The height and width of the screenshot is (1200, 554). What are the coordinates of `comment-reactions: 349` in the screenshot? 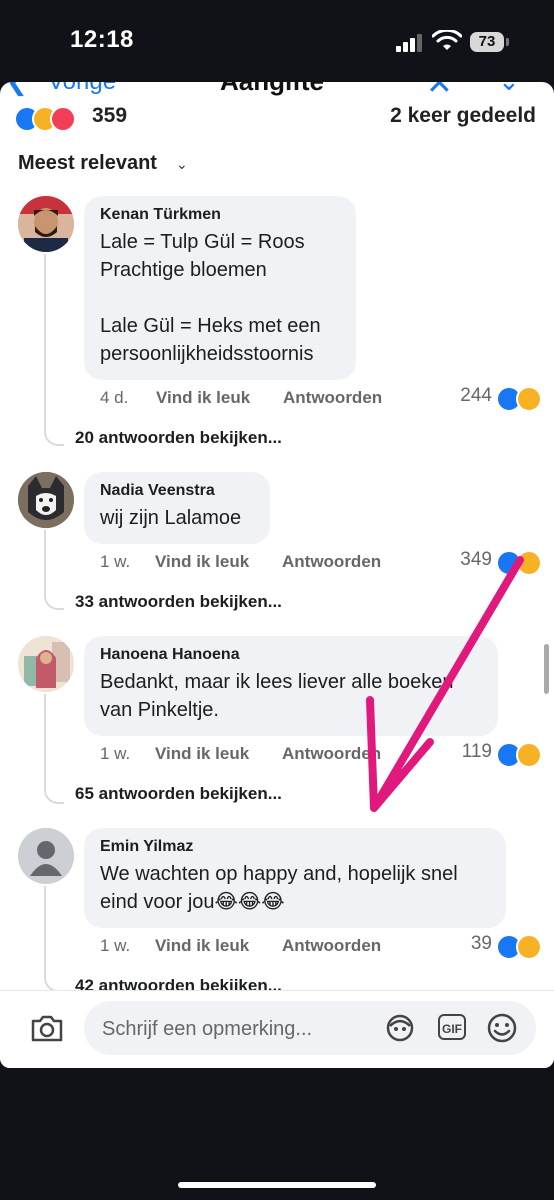 It's located at (486, 562).